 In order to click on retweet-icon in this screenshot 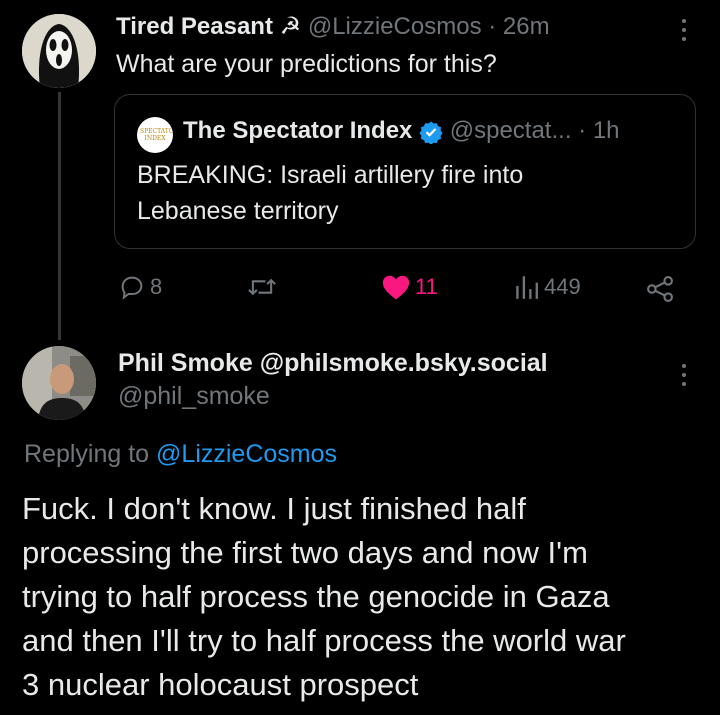, I will do `click(262, 287)`.